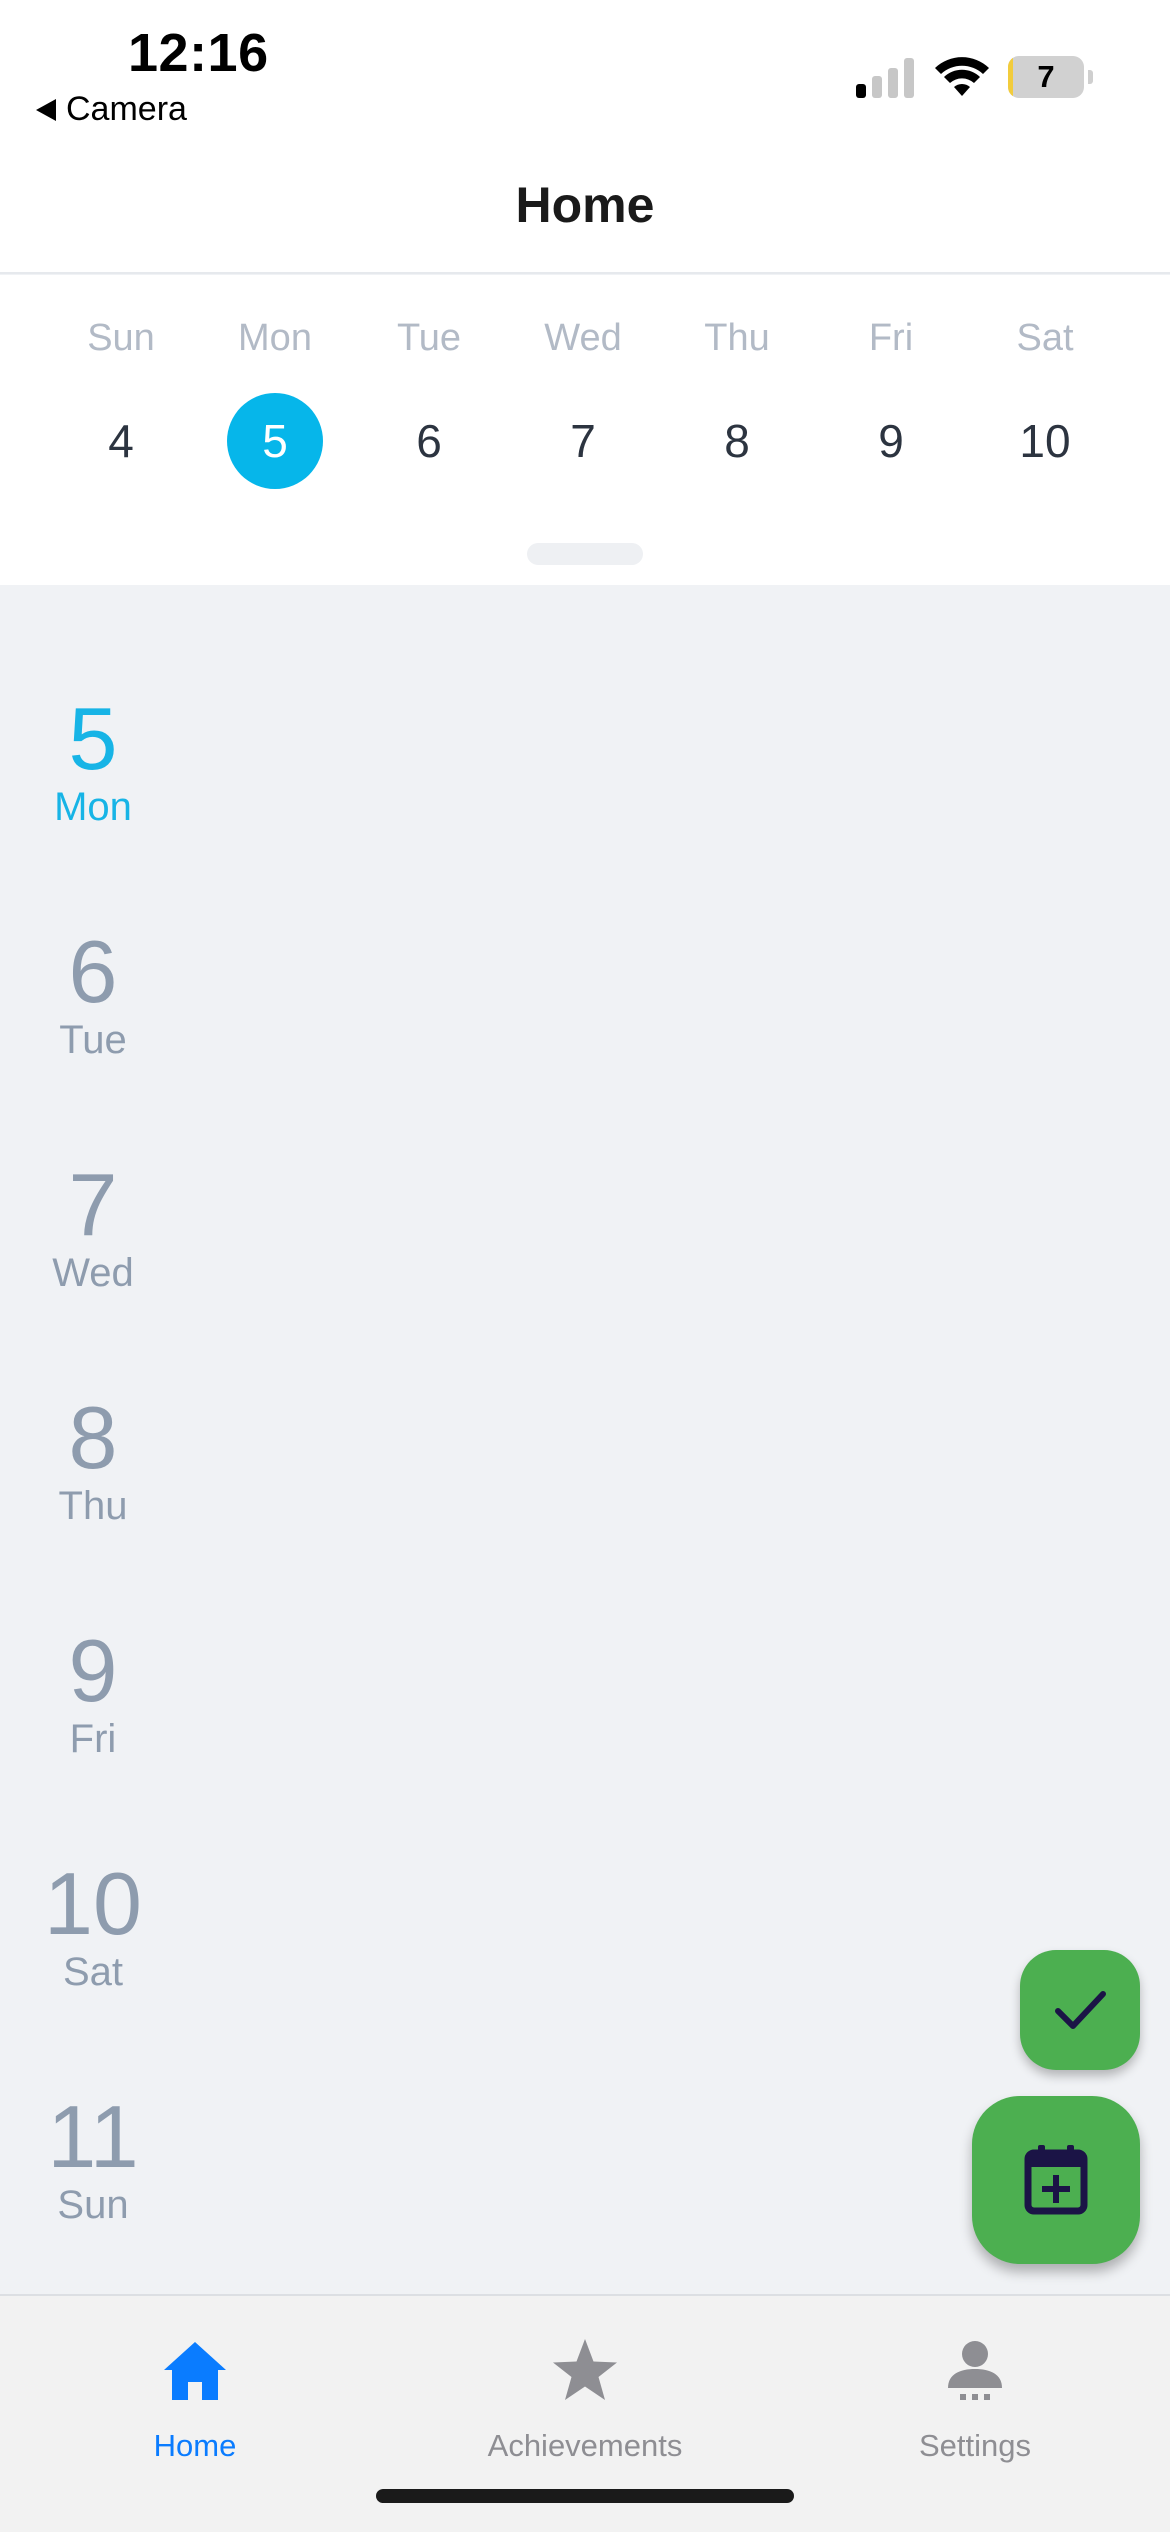  Describe the element at coordinates (275, 441) in the screenshot. I see `selected-day-number: 5` at that location.